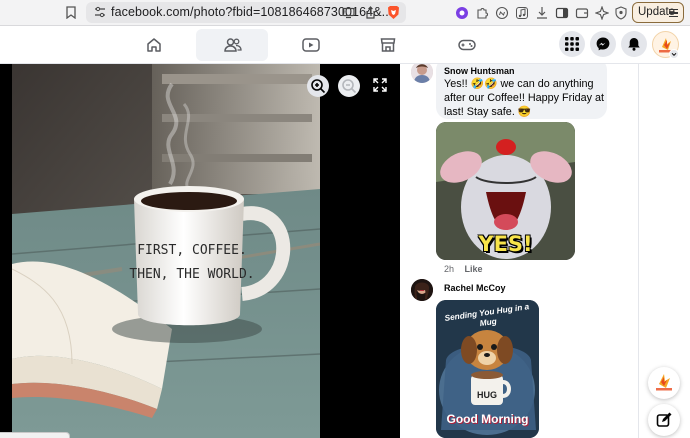  I want to click on compose-icon, so click(664, 419).